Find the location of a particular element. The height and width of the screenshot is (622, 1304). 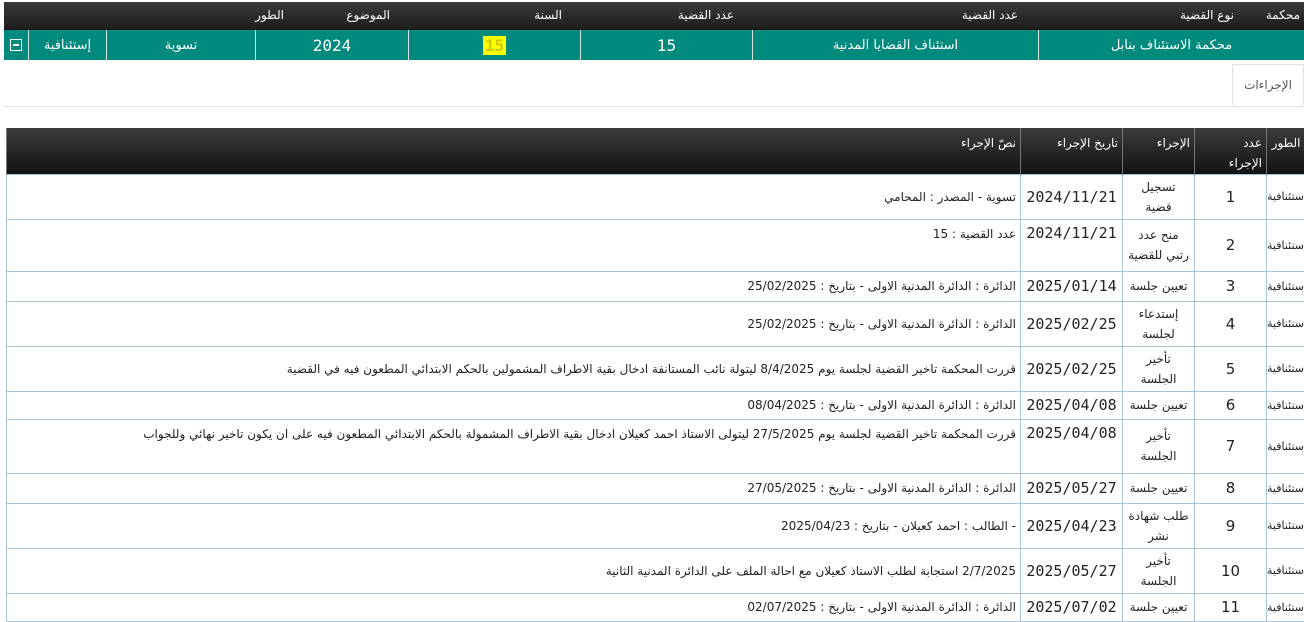

collapse-cell is located at coordinates (16, 45).